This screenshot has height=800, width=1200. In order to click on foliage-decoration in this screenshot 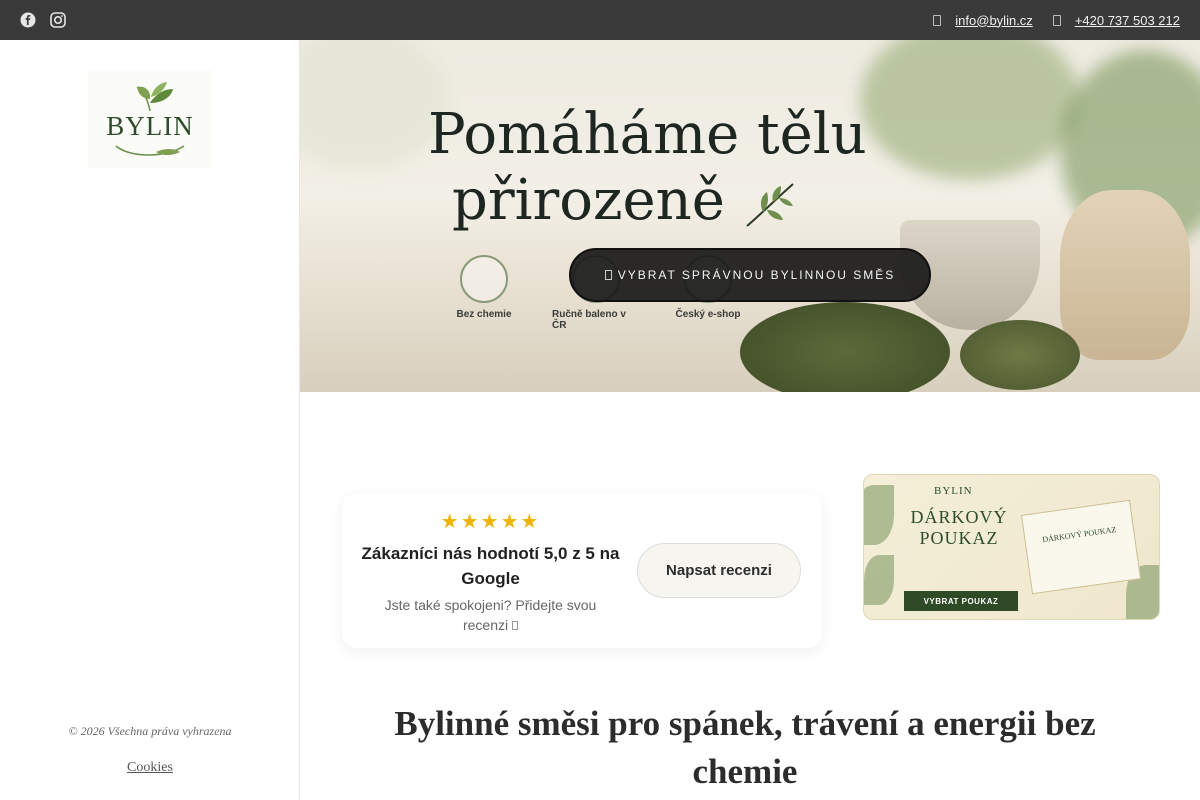, I will do `click(970, 110)`.